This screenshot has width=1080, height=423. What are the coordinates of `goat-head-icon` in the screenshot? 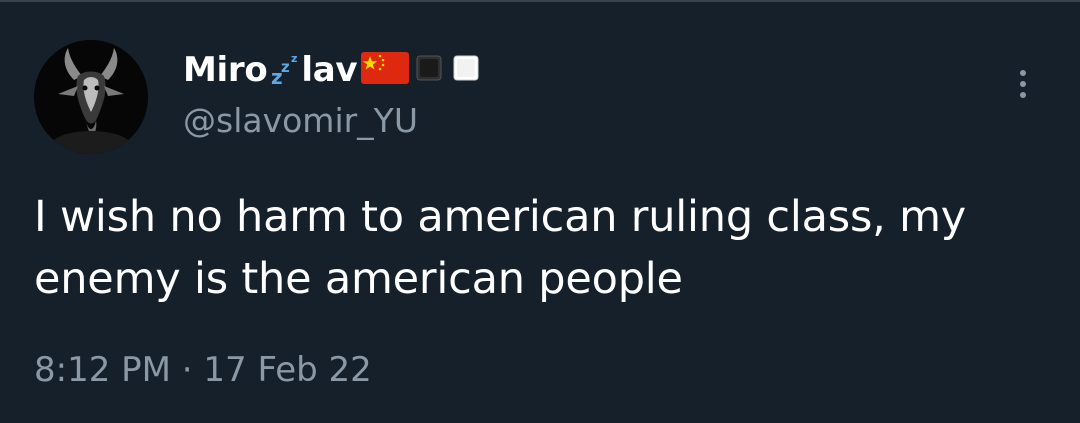 It's located at (91, 97).